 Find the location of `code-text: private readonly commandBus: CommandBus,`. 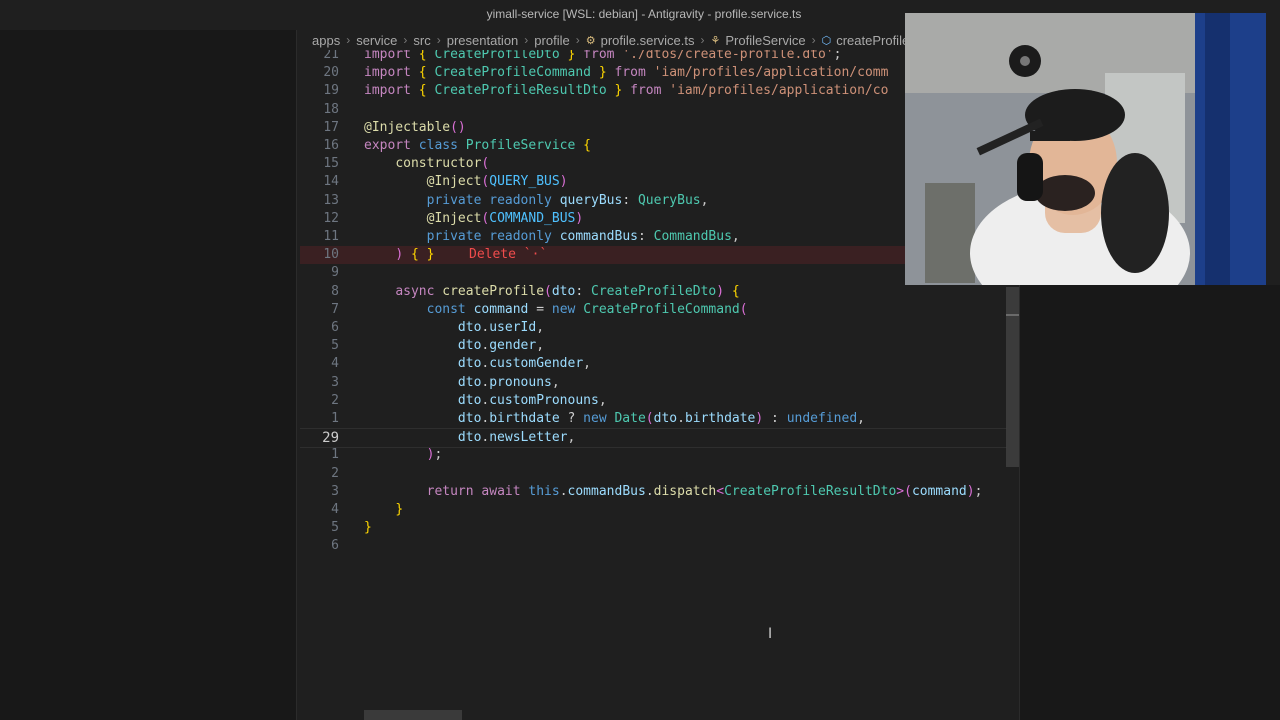

code-text: private readonly commandBus: CommandBus, is located at coordinates (583, 236).